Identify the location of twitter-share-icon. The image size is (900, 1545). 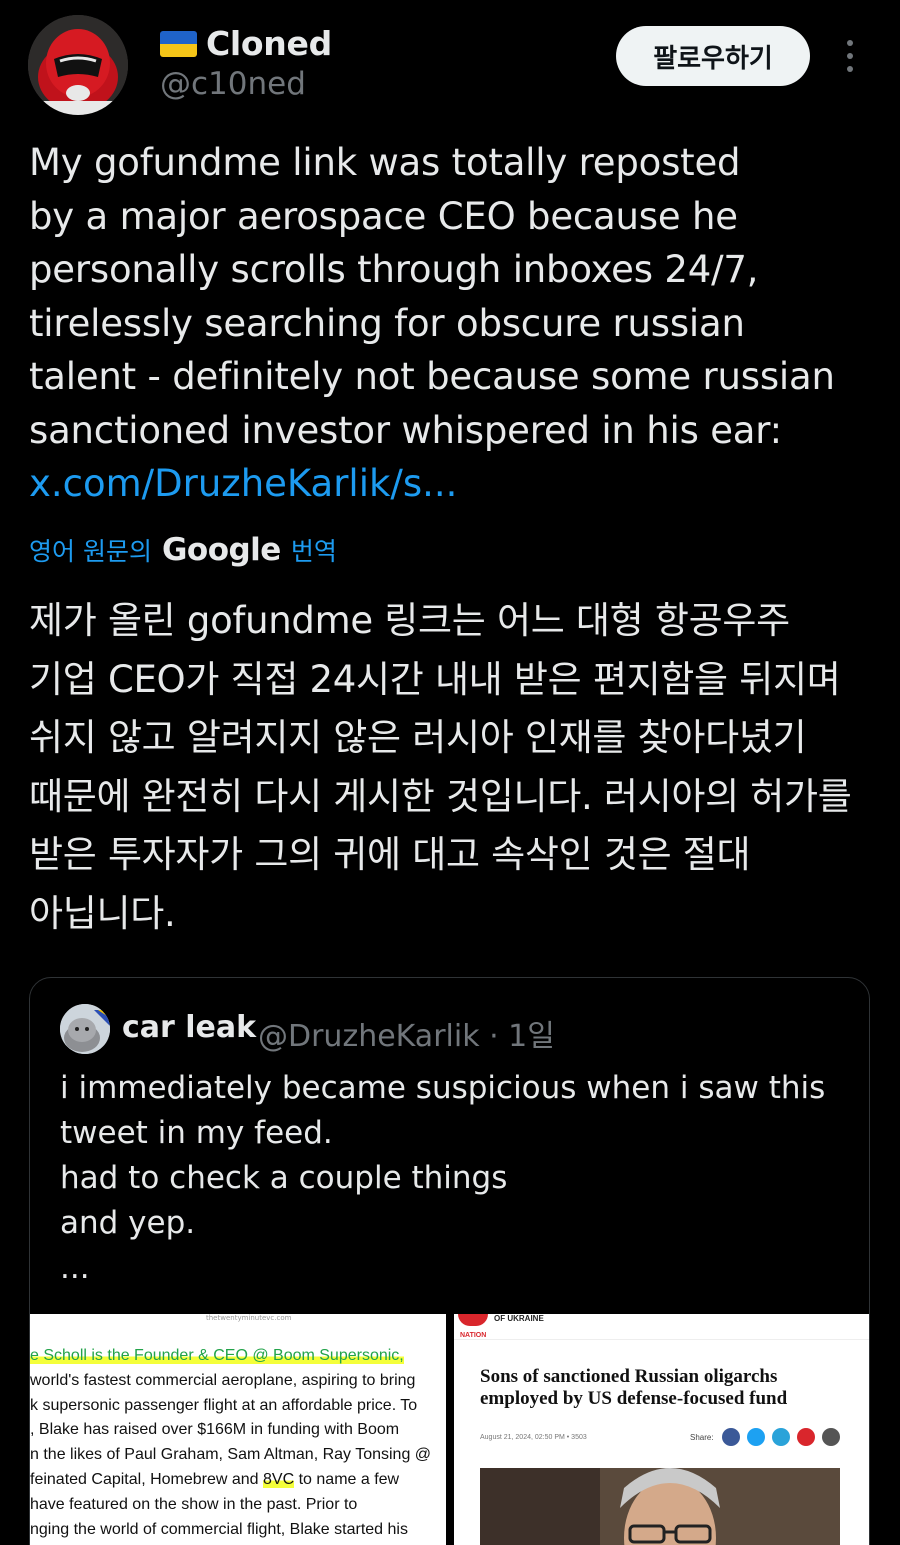
(756, 1437).